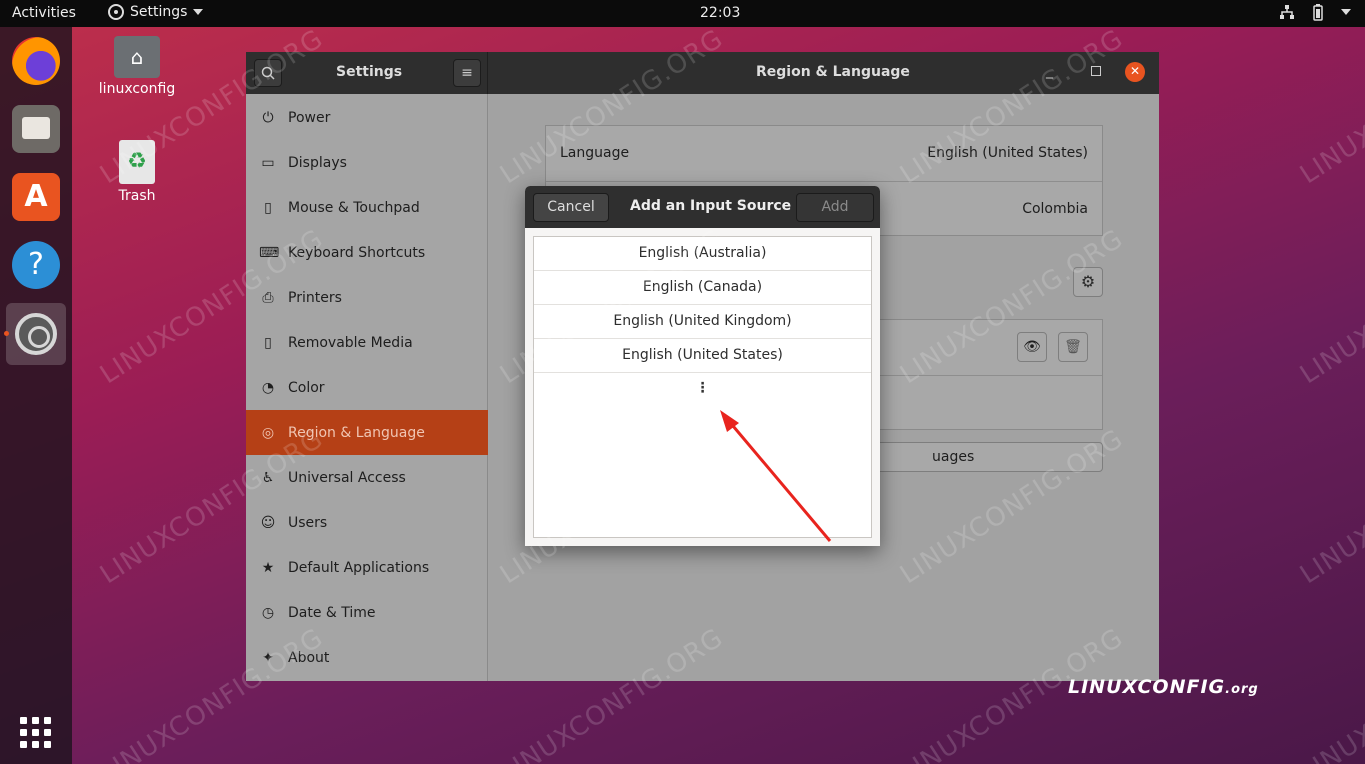  I want to click on sidebar-item: ★ Default Applications, so click(367, 567).